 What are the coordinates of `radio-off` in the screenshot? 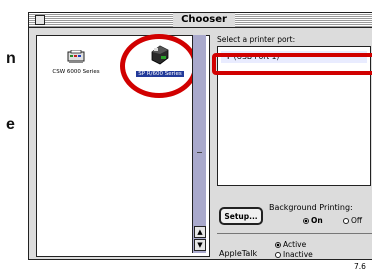 It's located at (346, 221).